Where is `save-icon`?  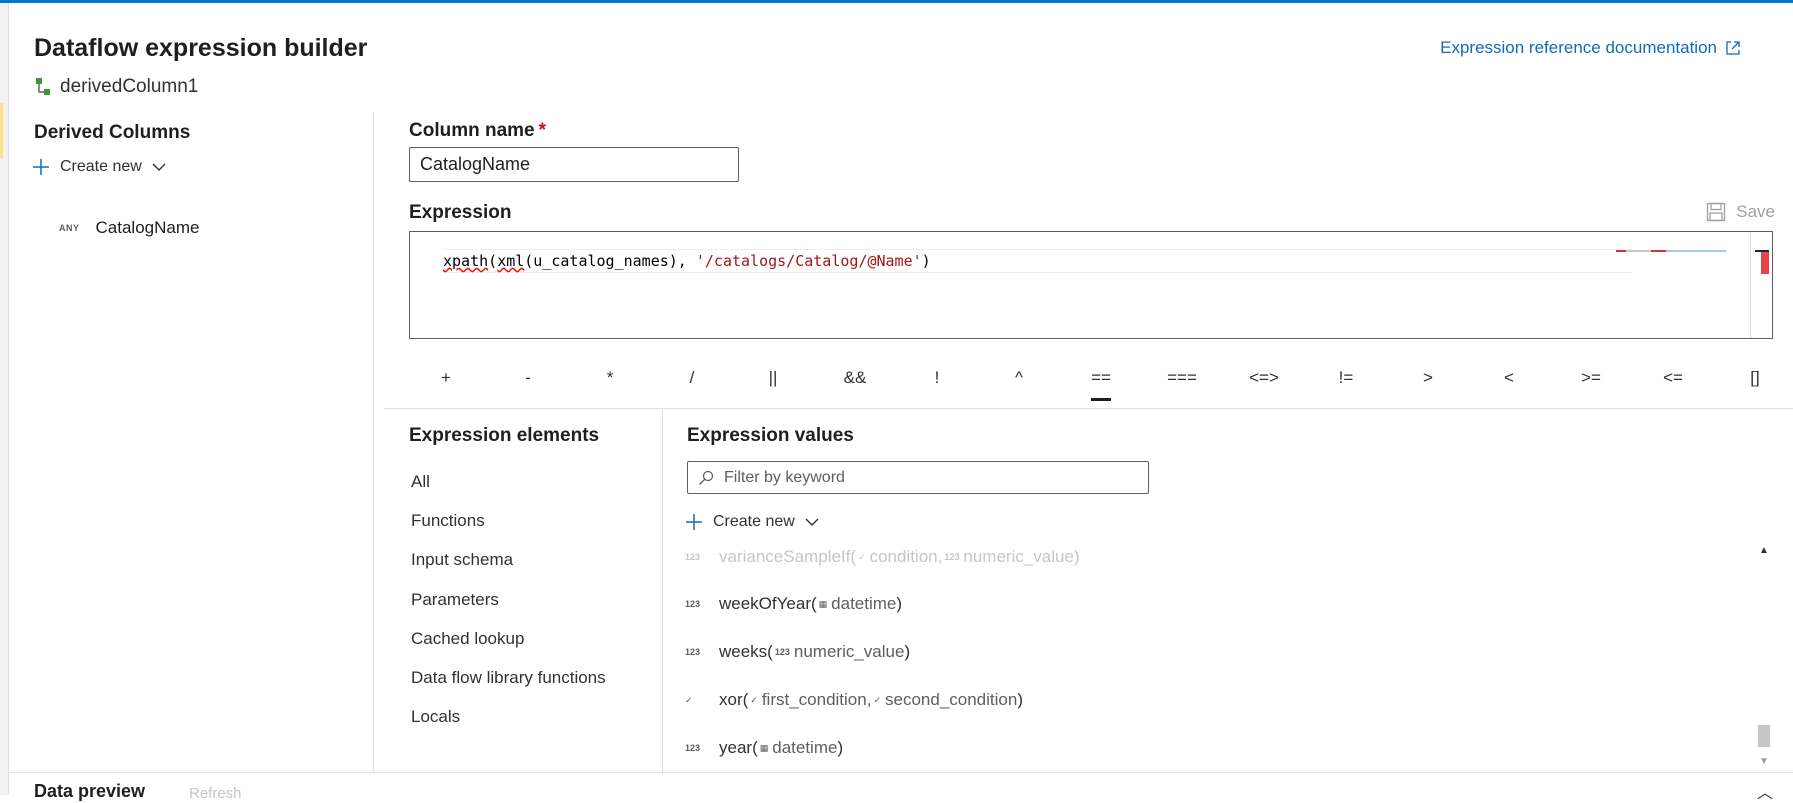
save-icon is located at coordinates (1716, 212).